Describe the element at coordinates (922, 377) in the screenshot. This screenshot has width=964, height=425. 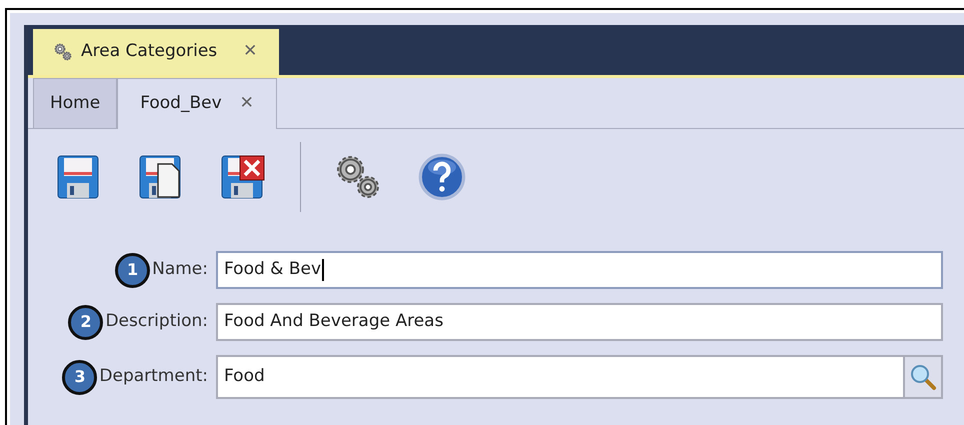
I see `search-button` at that location.